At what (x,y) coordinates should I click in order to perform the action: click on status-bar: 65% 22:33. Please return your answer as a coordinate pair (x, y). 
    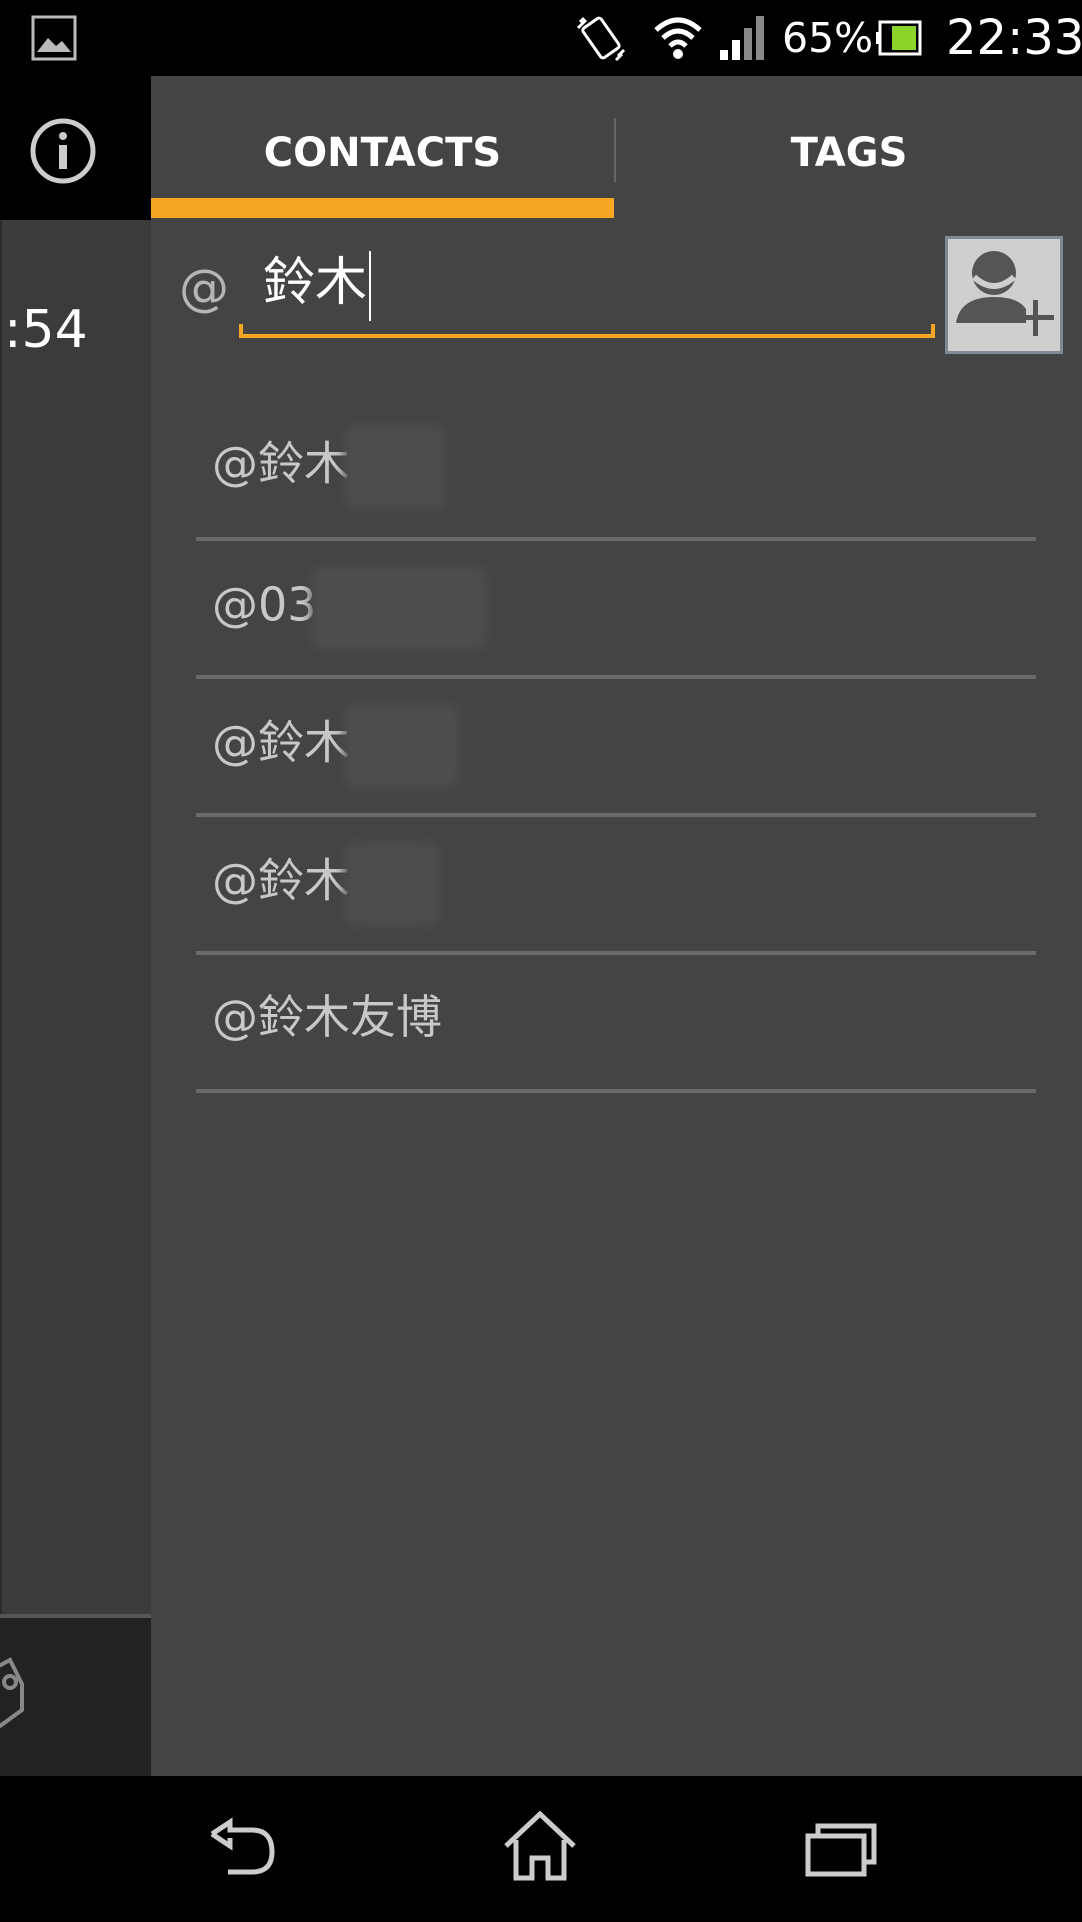
    Looking at the image, I should click on (541, 38).